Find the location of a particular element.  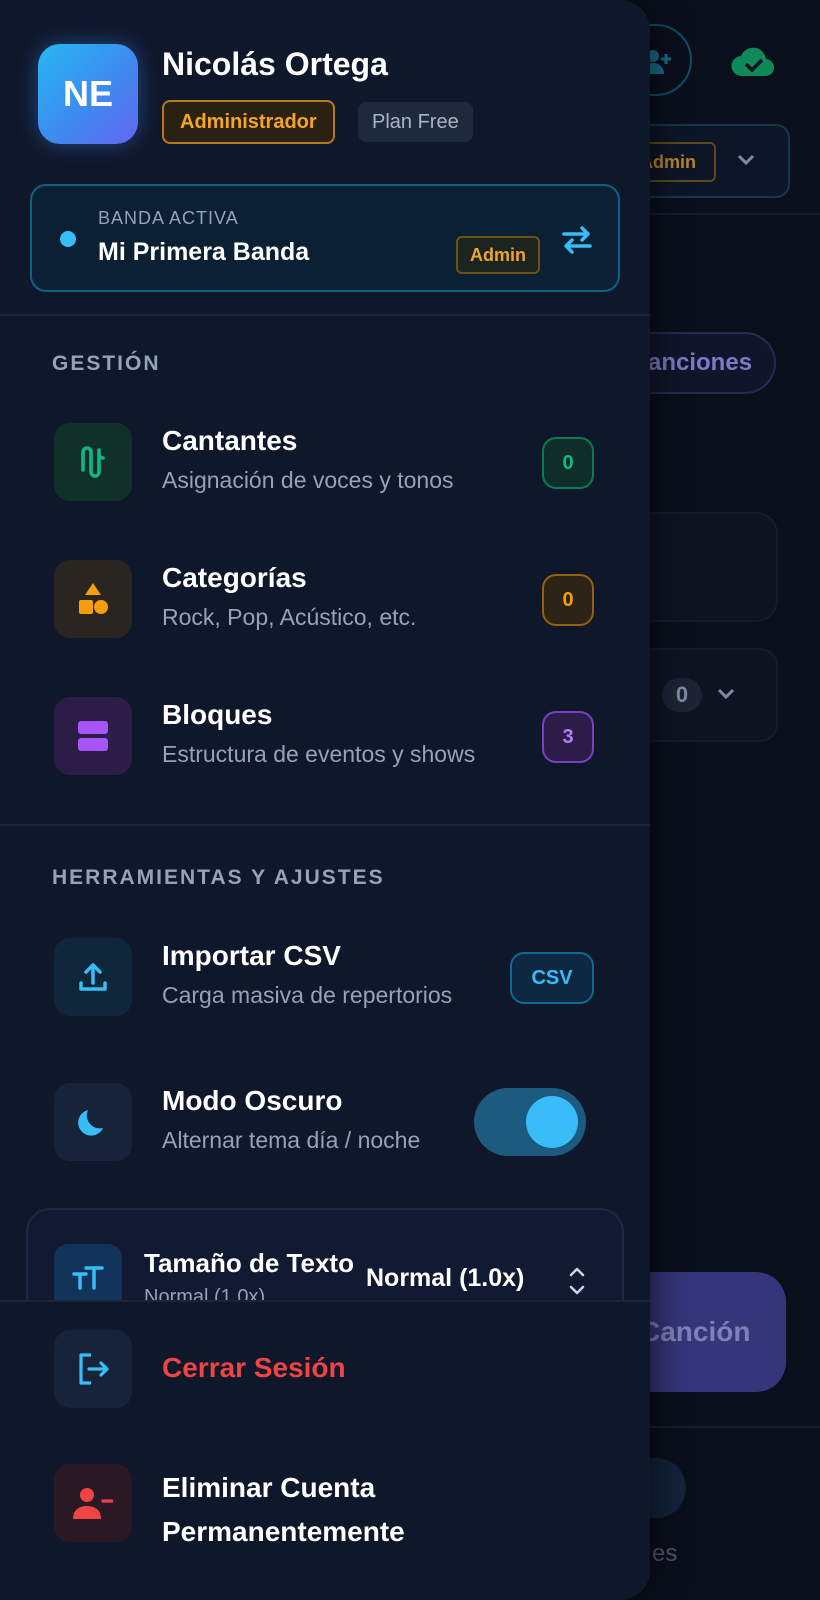

count-badge: 3 is located at coordinates (568, 737).